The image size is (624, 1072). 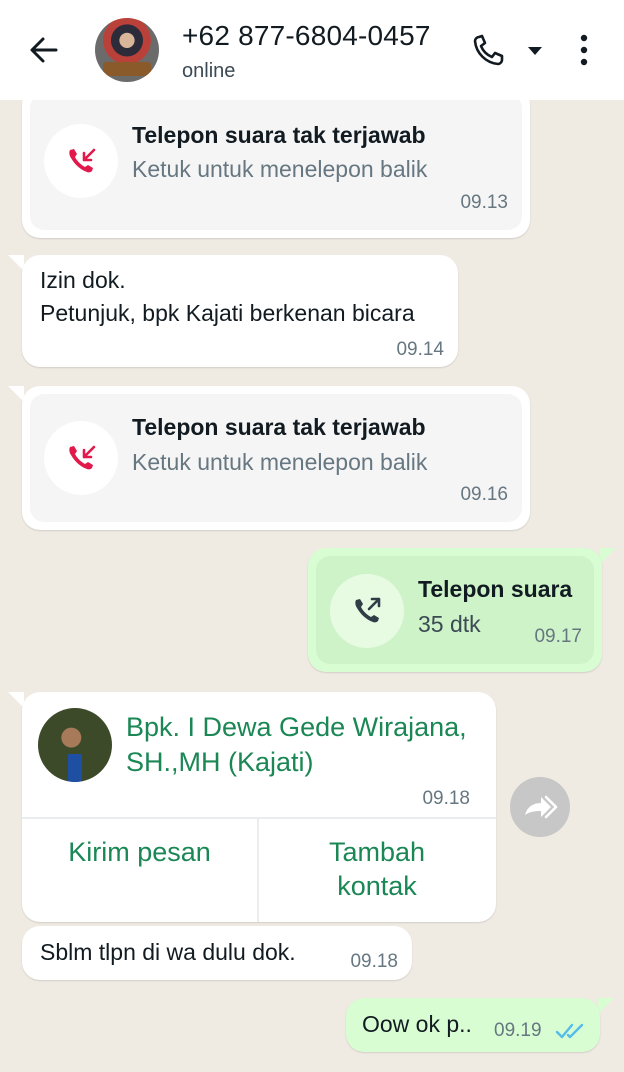 I want to click on outgoing-call-icon, so click(x=368, y=610).